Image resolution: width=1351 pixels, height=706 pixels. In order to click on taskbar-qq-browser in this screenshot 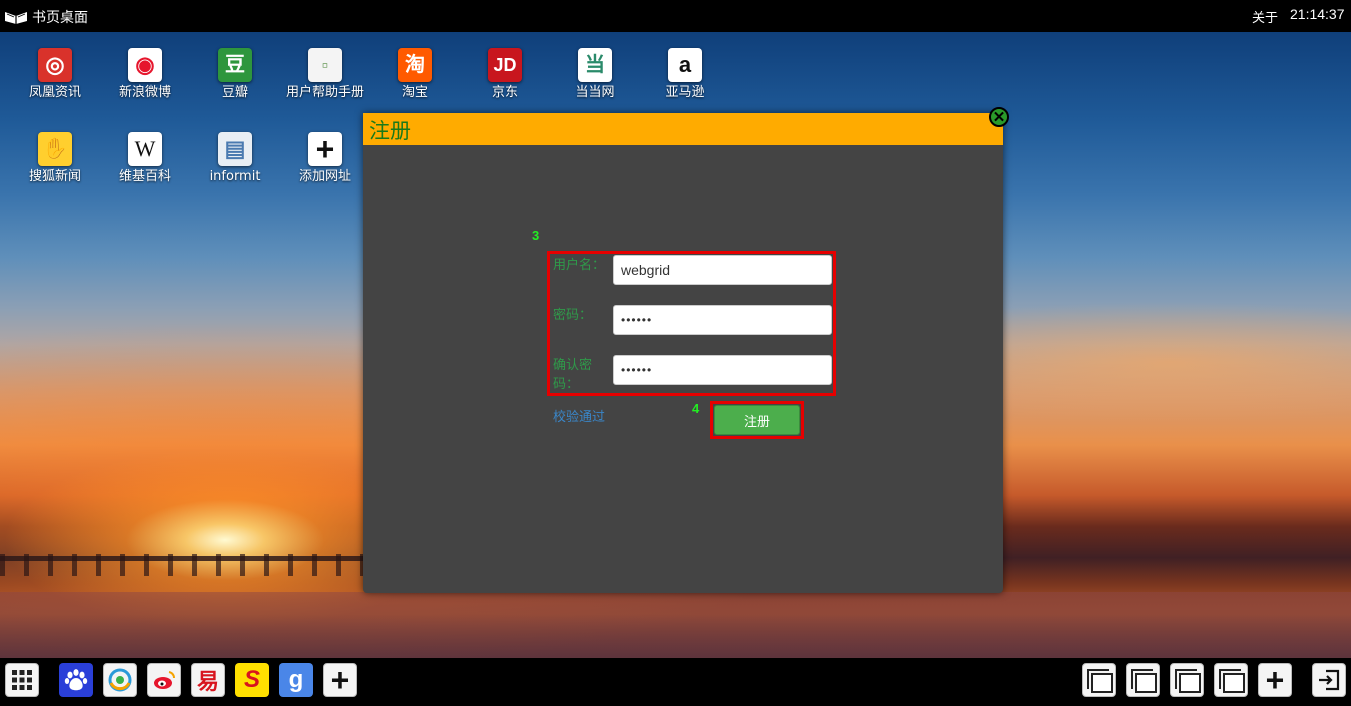, I will do `click(120, 680)`.